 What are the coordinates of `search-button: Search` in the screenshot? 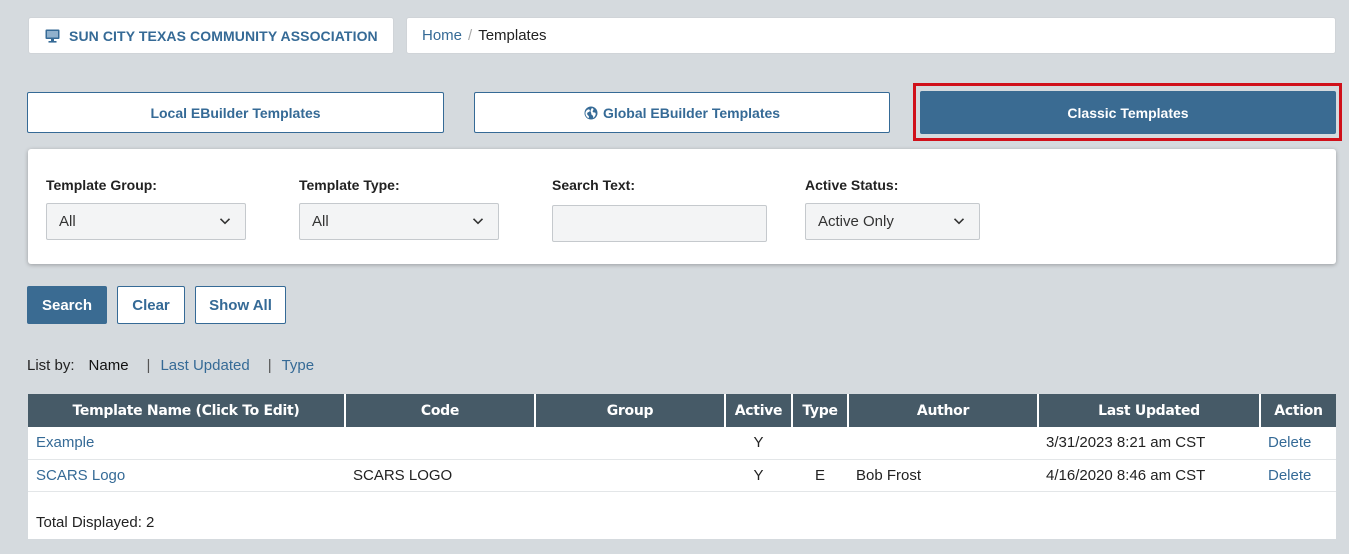 It's located at (67, 305).